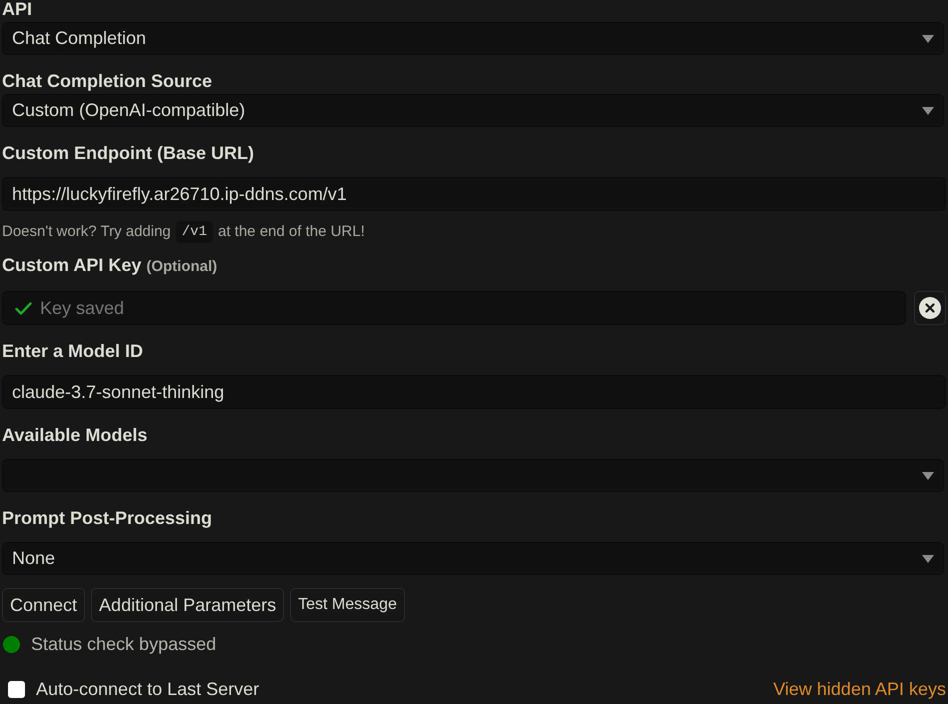 This screenshot has height=704, width=948. I want to click on field-label: Available Models, so click(75, 435).